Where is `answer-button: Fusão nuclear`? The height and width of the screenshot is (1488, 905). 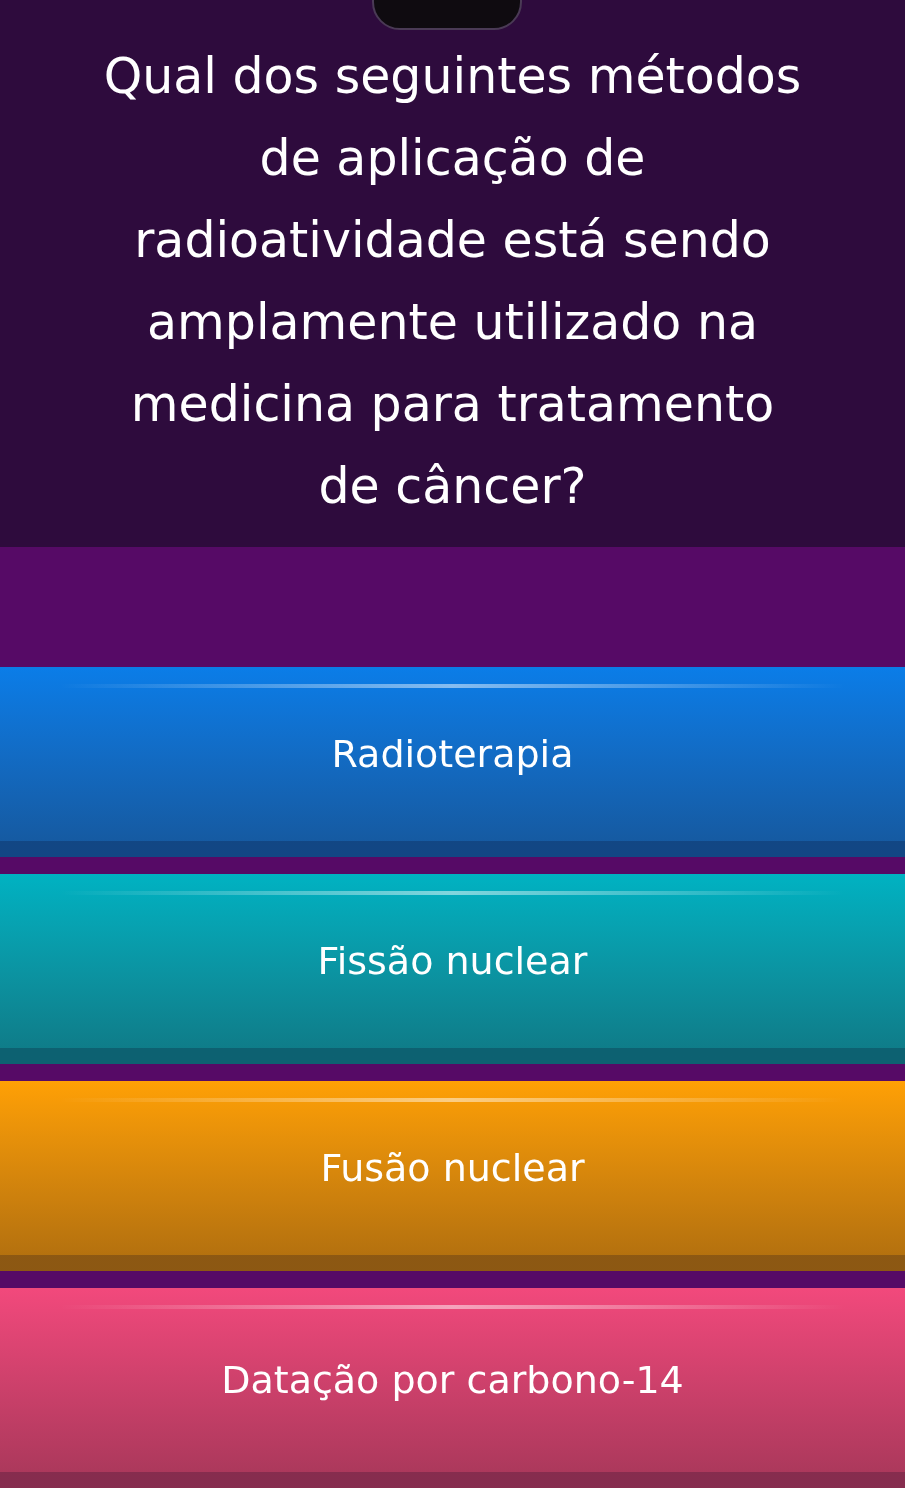
answer-button: Fusão nuclear is located at coordinates (452, 1176).